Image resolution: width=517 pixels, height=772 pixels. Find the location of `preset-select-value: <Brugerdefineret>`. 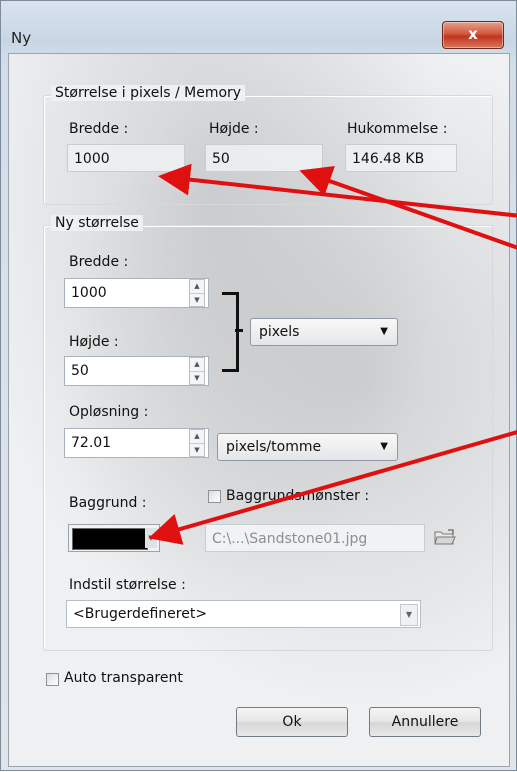

preset-select-value: <Brugerdefineret> is located at coordinates (140, 614).